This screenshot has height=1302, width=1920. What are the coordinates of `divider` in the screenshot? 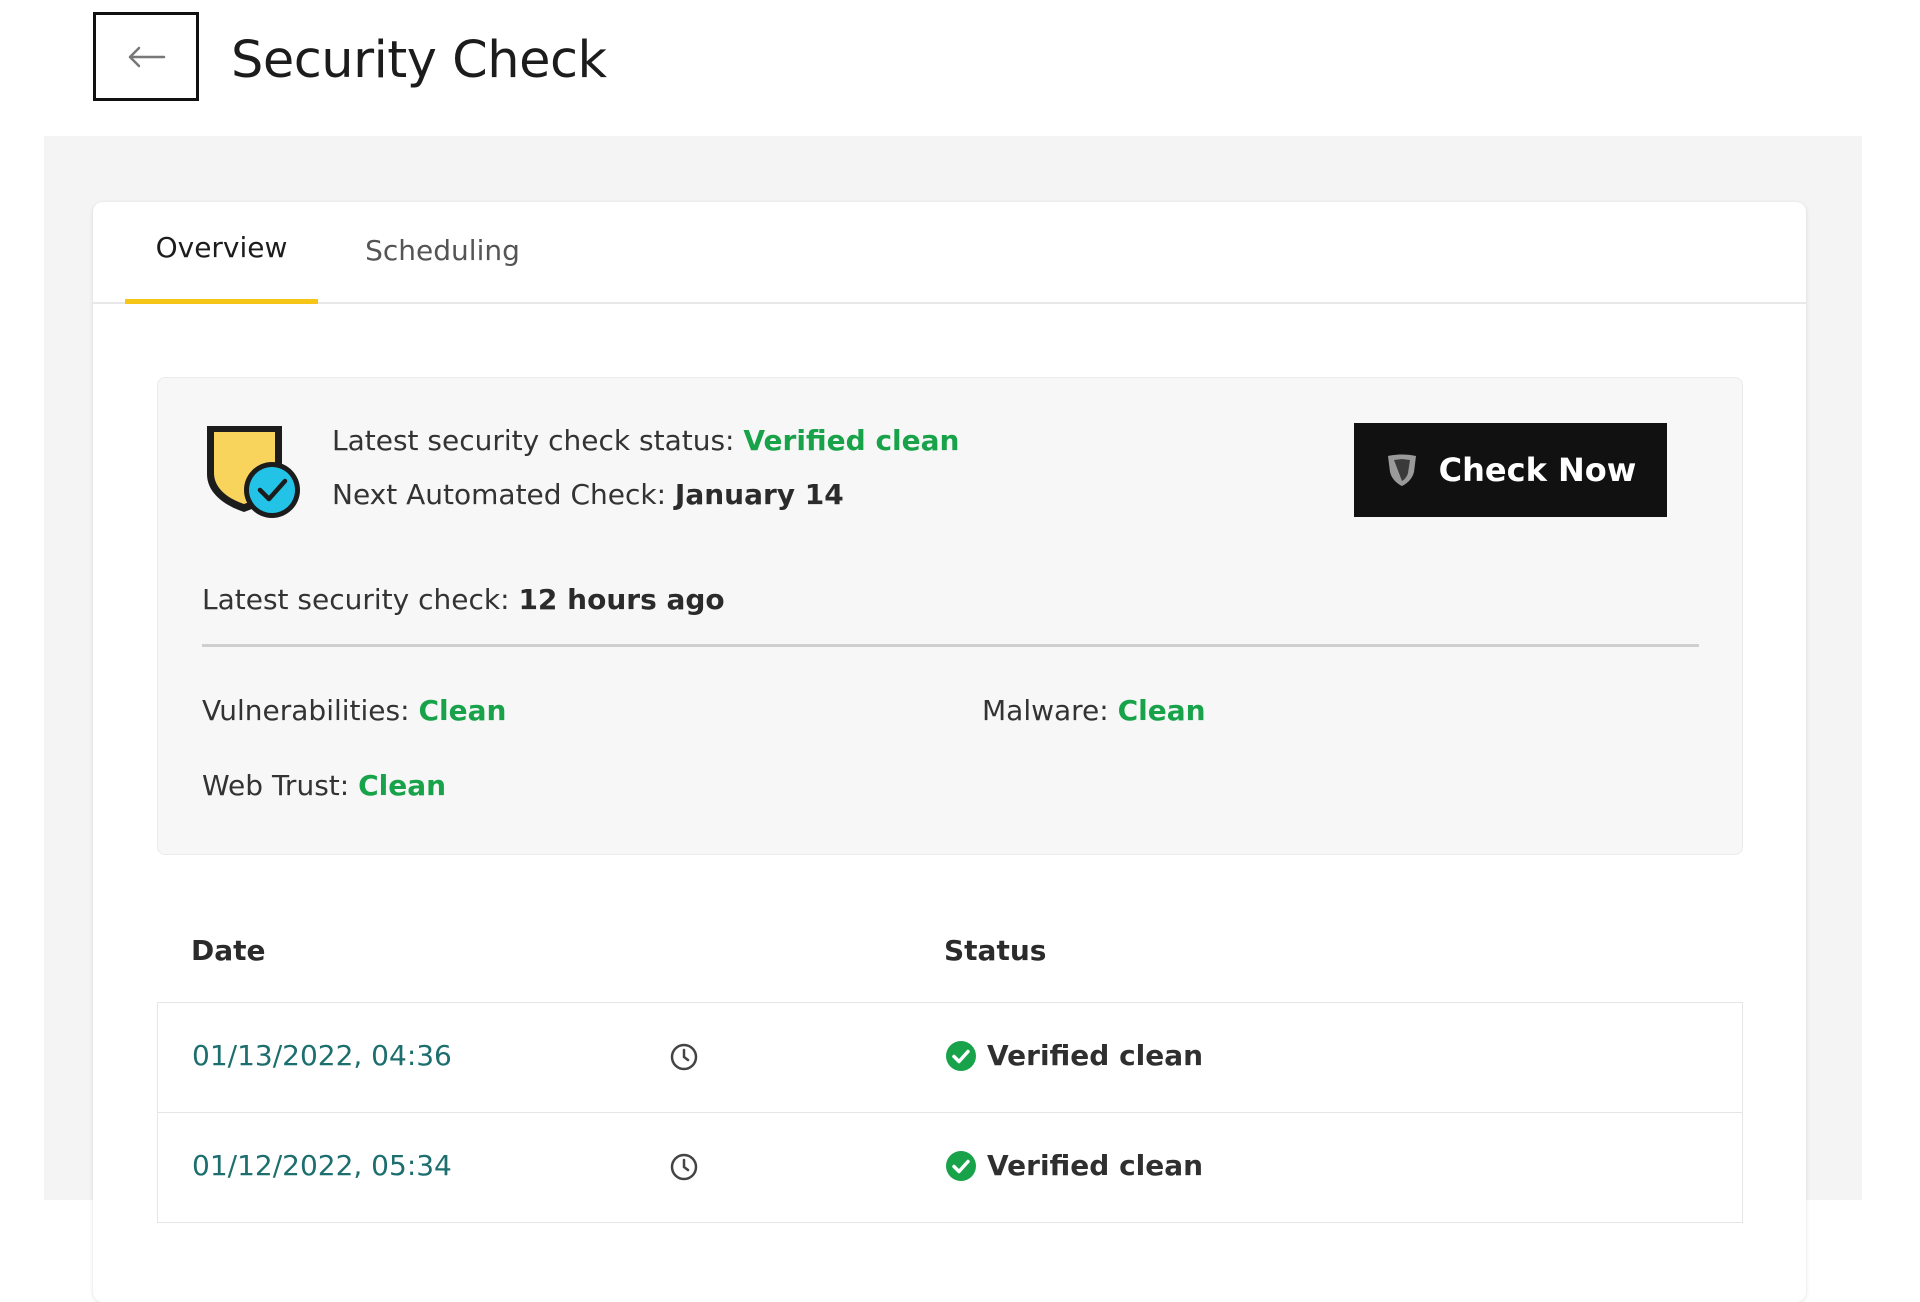 It's located at (950, 645).